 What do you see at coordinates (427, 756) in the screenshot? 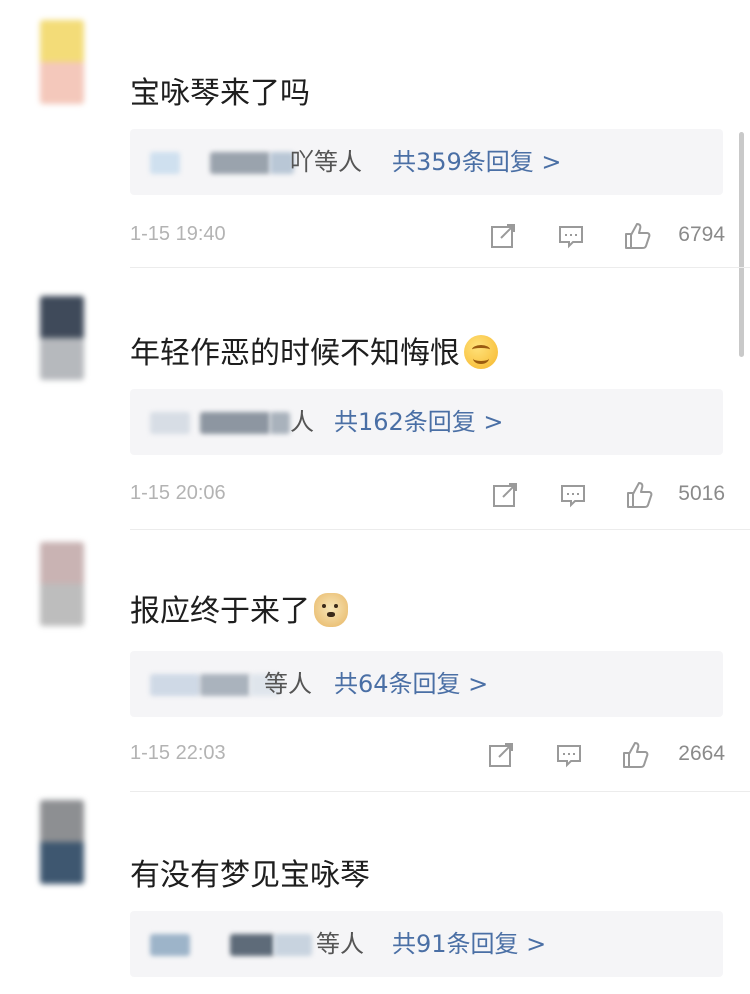
I see `comment-meta: 1-15 22:03 2664` at bounding box center [427, 756].